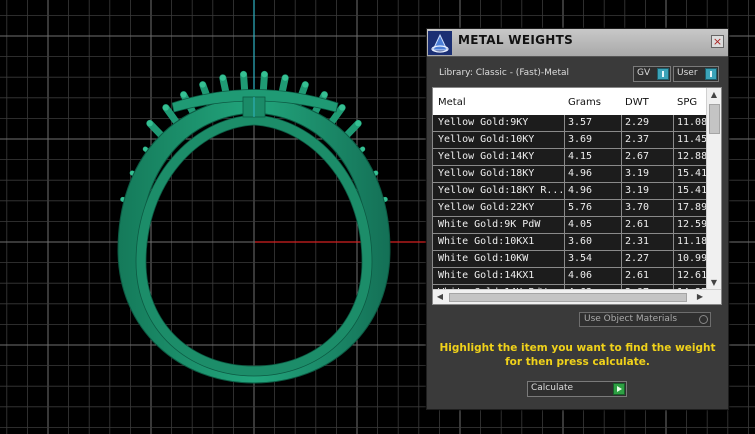  What do you see at coordinates (619, 389) in the screenshot?
I see `play-arrow-icon` at bounding box center [619, 389].